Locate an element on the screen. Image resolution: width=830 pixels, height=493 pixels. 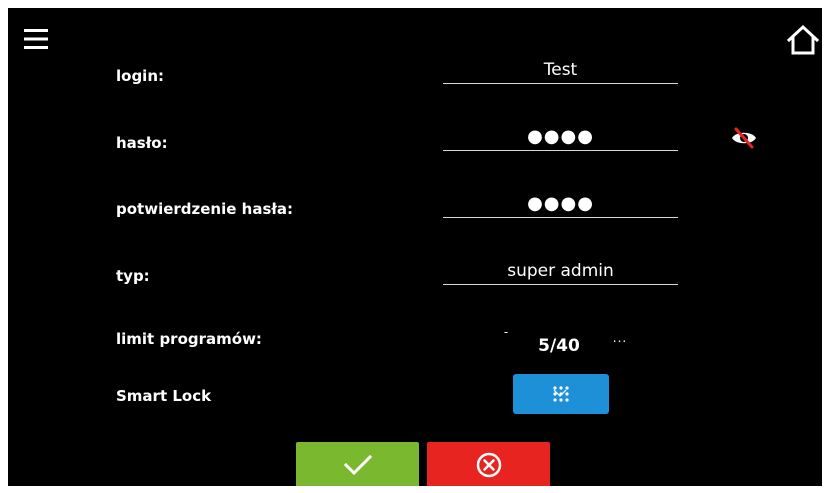
home-button is located at coordinates (803, 40).